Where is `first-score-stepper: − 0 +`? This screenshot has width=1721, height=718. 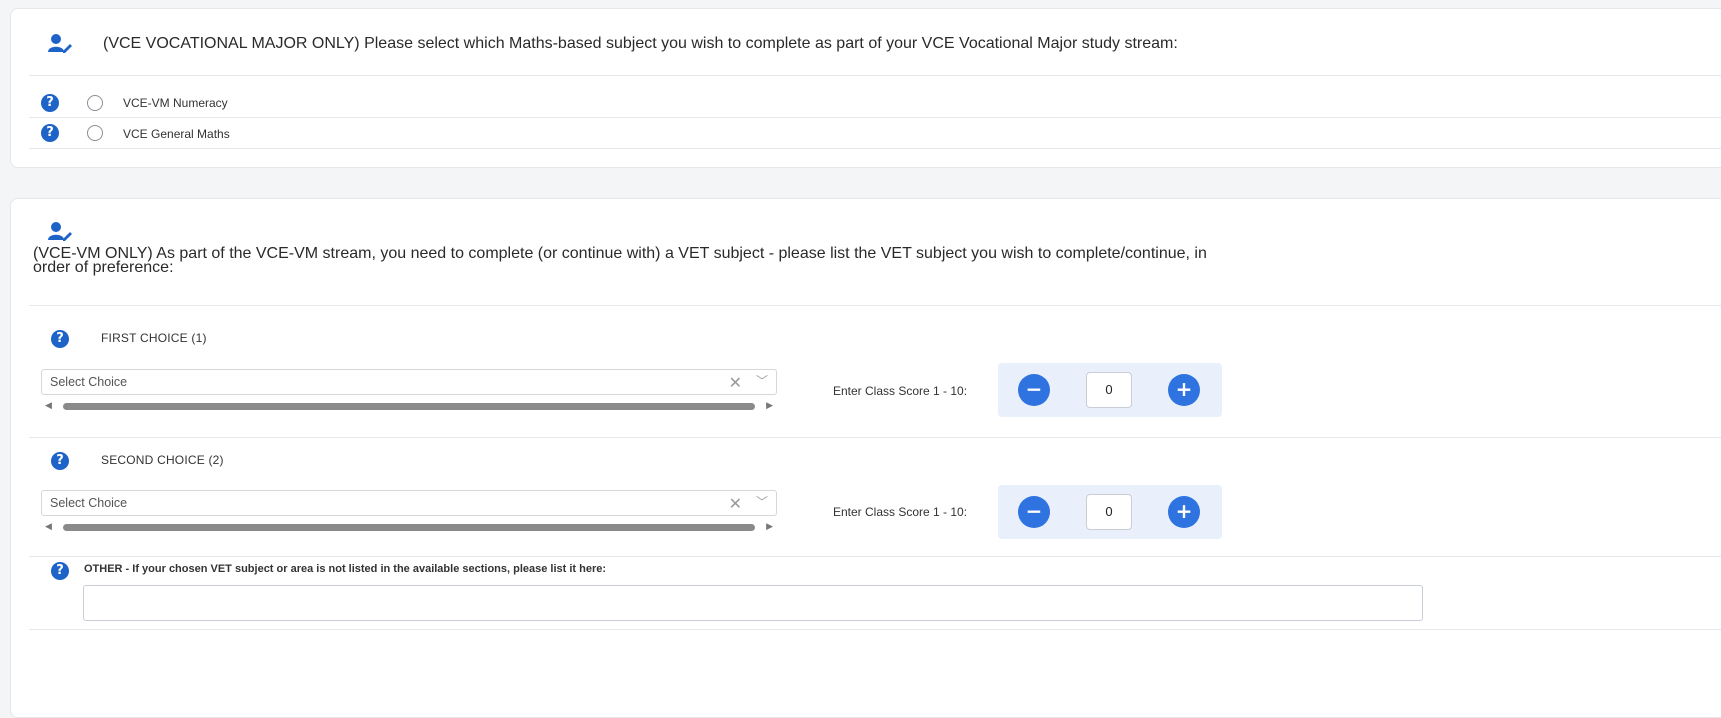
first-score-stepper: − 0 + is located at coordinates (1110, 390).